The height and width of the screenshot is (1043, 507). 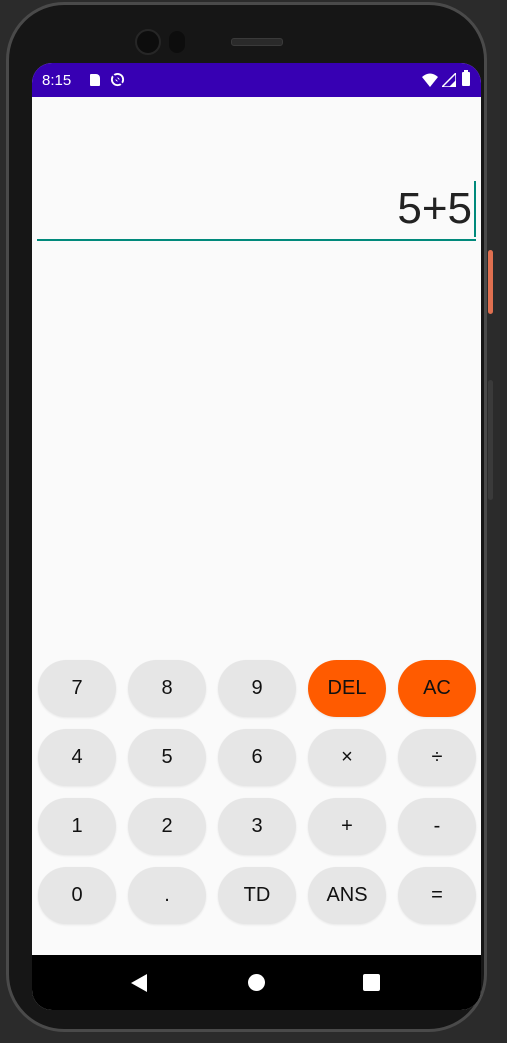 What do you see at coordinates (167, 688) in the screenshot?
I see `key-8: 8` at bounding box center [167, 688].